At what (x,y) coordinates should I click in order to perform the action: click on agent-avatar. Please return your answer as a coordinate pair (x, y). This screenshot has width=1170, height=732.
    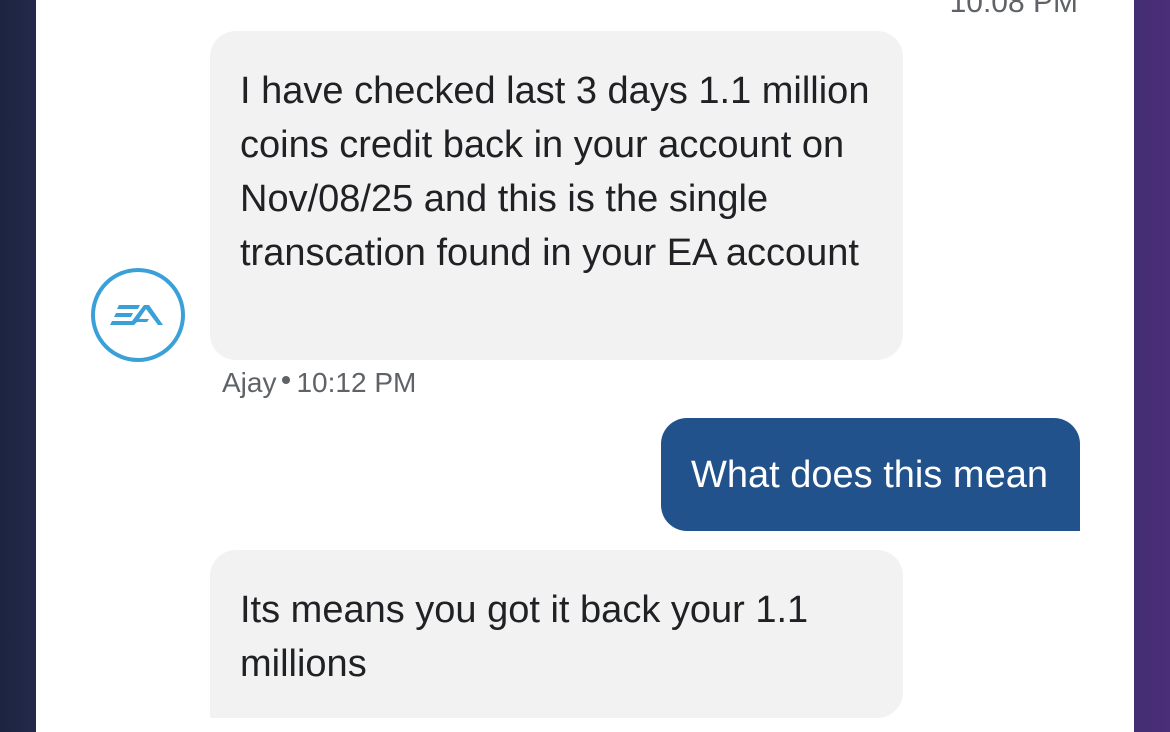
    Looking at the image, I should click on (138, 315).